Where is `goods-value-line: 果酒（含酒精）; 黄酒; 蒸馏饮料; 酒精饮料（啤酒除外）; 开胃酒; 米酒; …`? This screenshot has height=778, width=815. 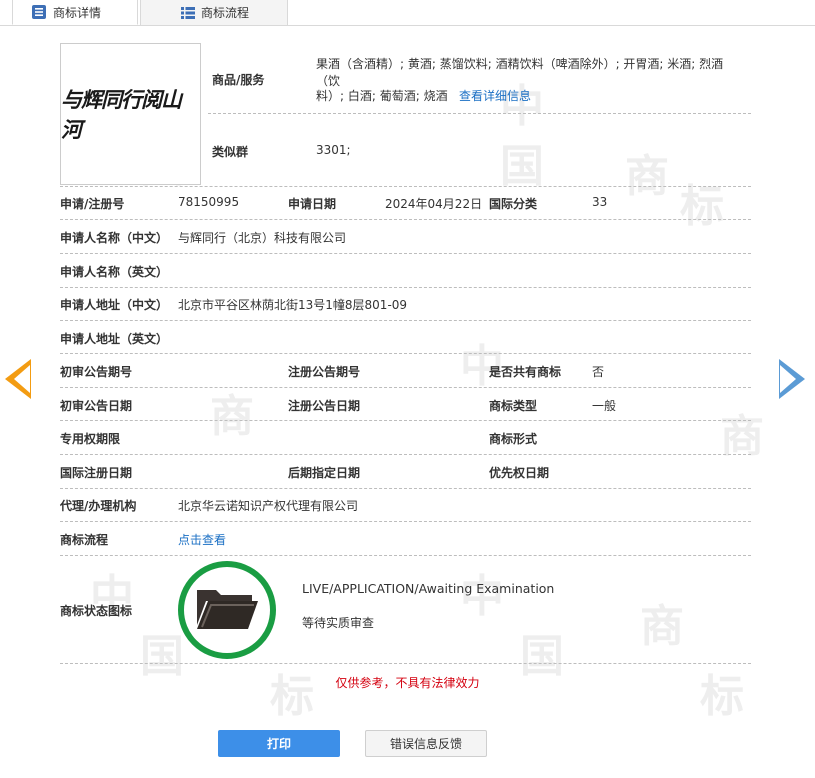 goods-value-line: 果酒（含酒精）; 黄酒; 蒸馏饮料; 酒精饮料（啤酒除外）; 开胃酒; 米酒; … is located at coordinates (520, 72).